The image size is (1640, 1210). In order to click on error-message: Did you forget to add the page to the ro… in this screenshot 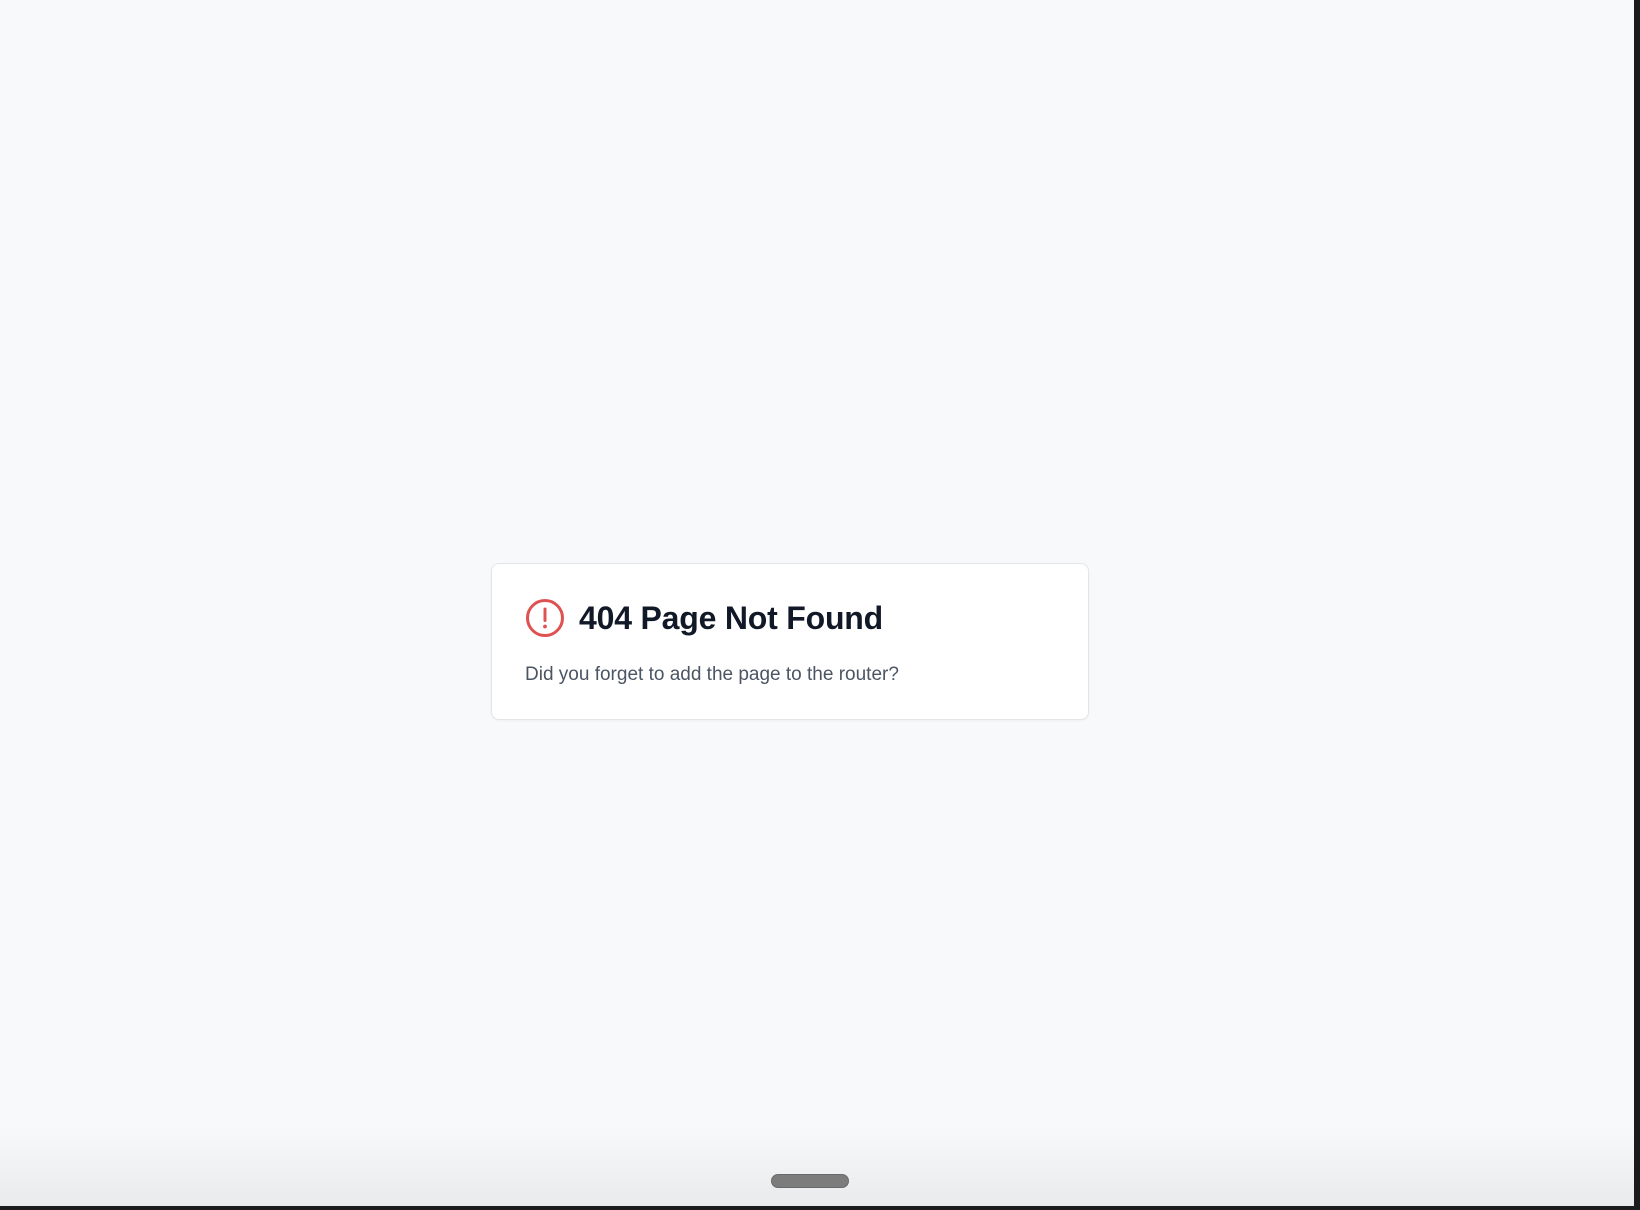, I will do `click(712, 674)`.